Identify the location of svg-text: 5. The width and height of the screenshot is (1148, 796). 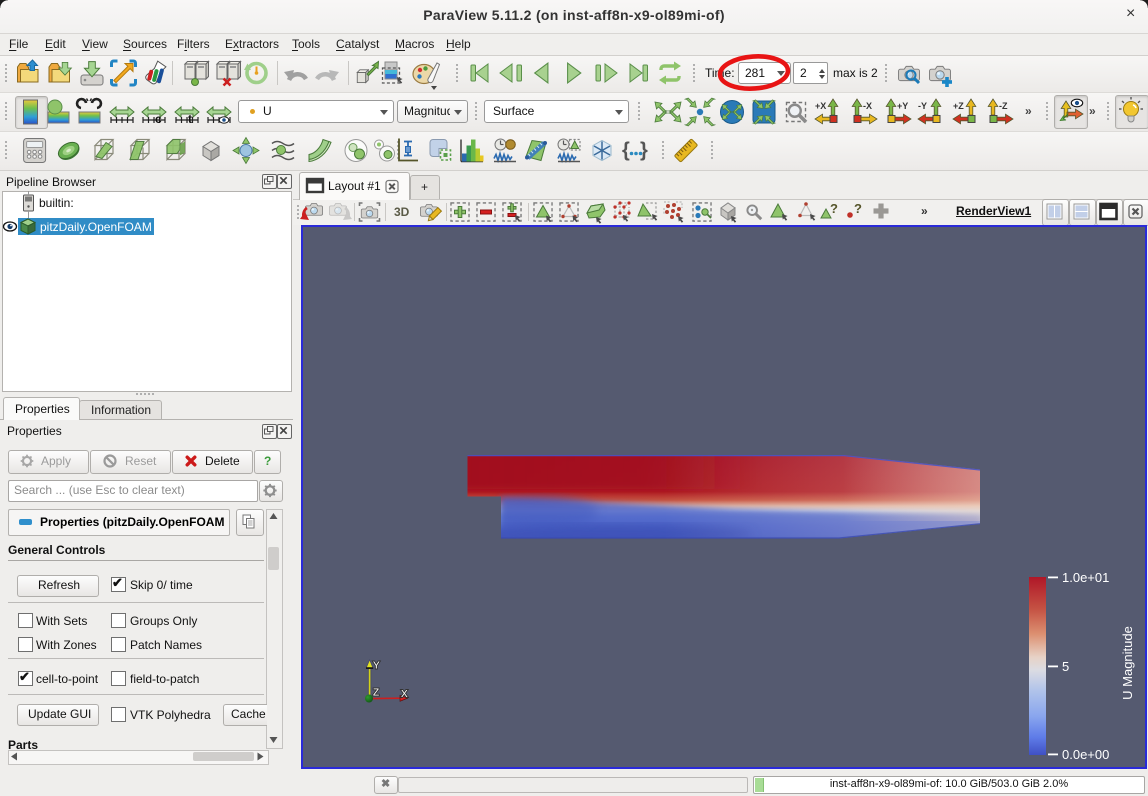
(1065, 666).